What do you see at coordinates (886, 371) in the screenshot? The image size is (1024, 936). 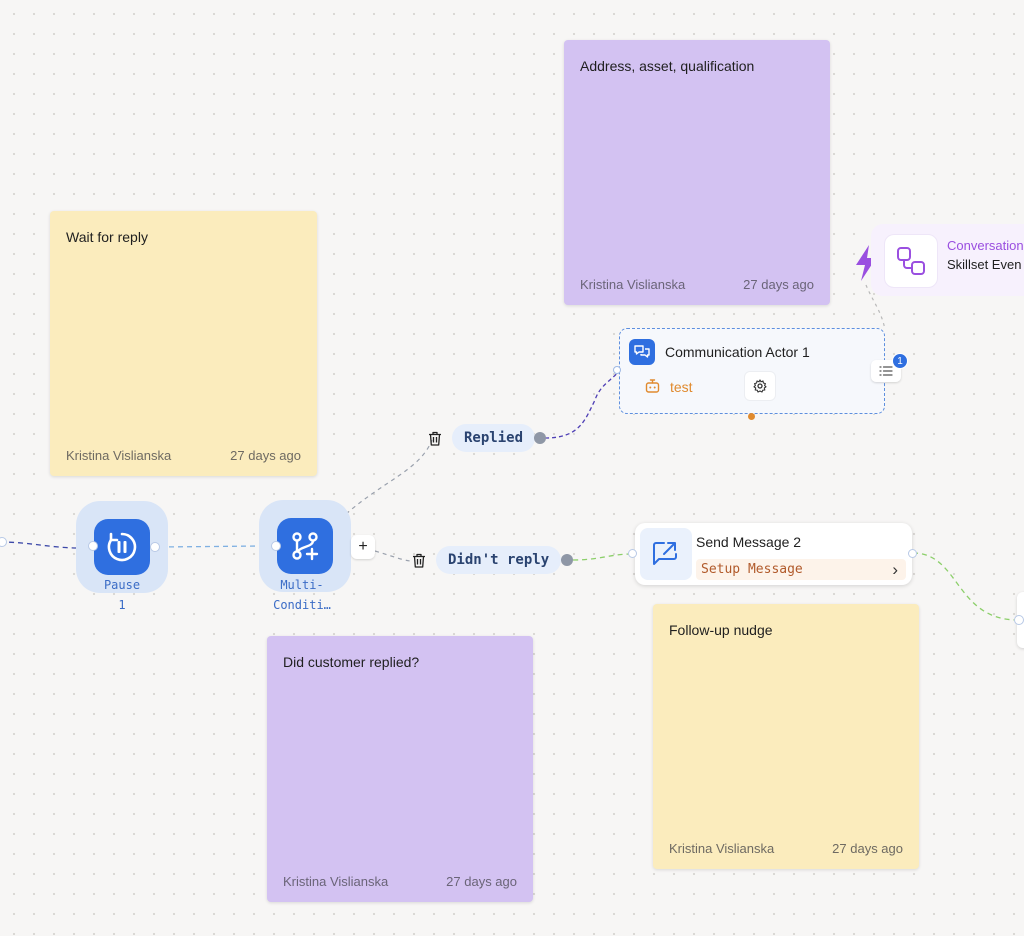 I see `list-icon` at bounding box center [886, 371].